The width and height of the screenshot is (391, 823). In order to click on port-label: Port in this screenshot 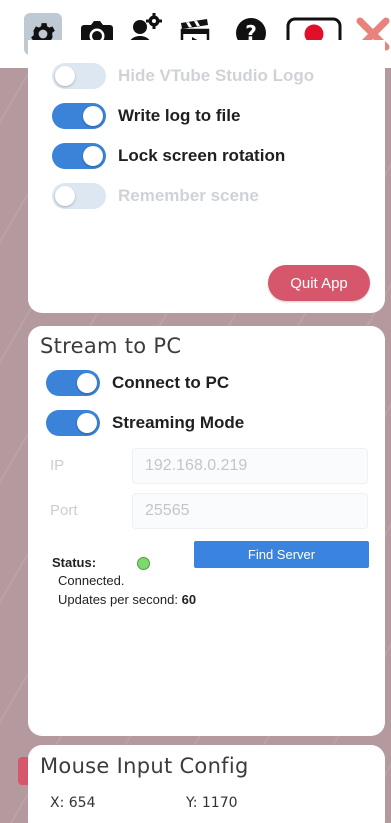, I will do `click(64, 510)`.